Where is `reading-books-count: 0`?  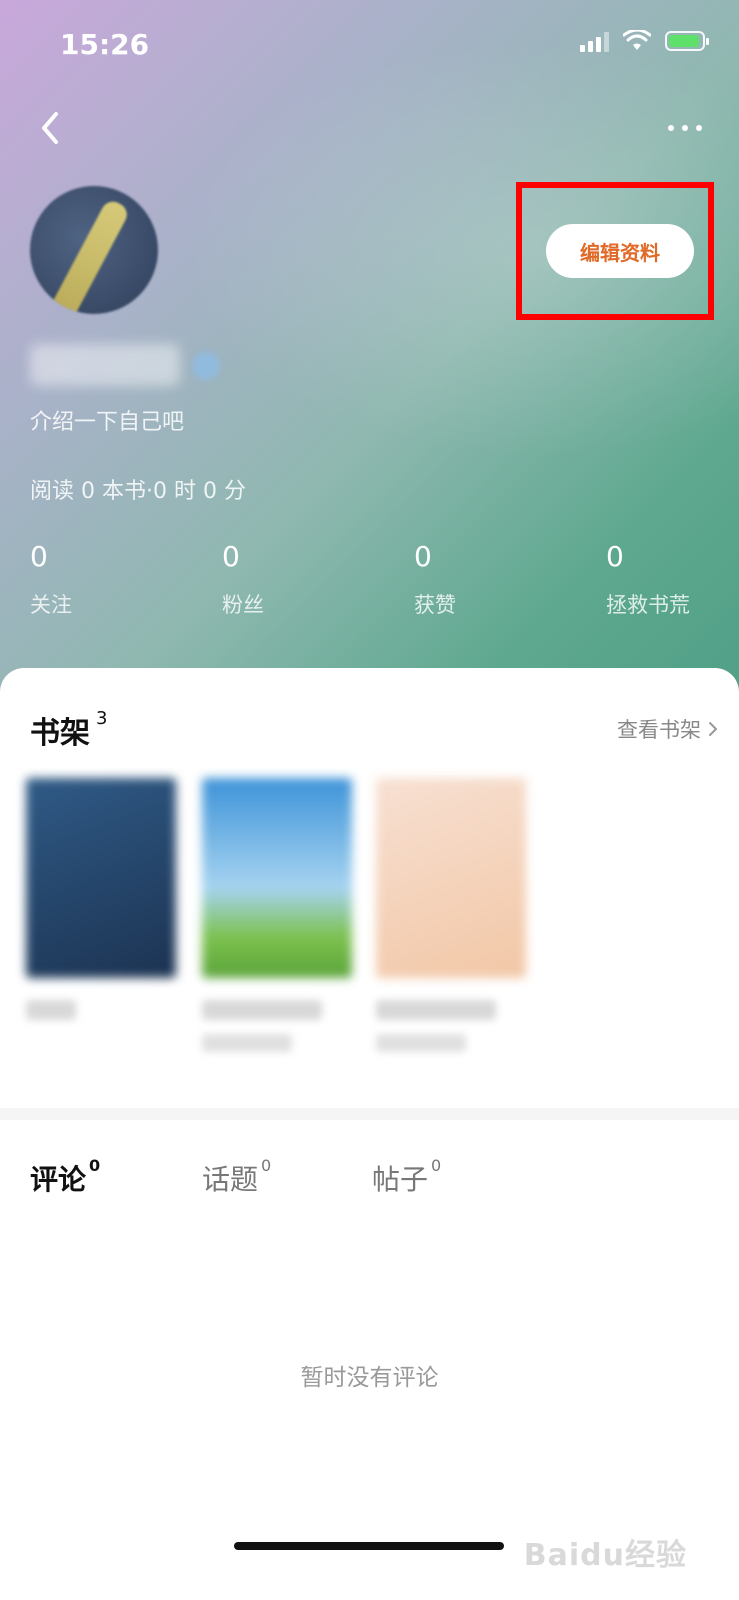 reading-books-count: 0 is located at coordinates (88, 491).